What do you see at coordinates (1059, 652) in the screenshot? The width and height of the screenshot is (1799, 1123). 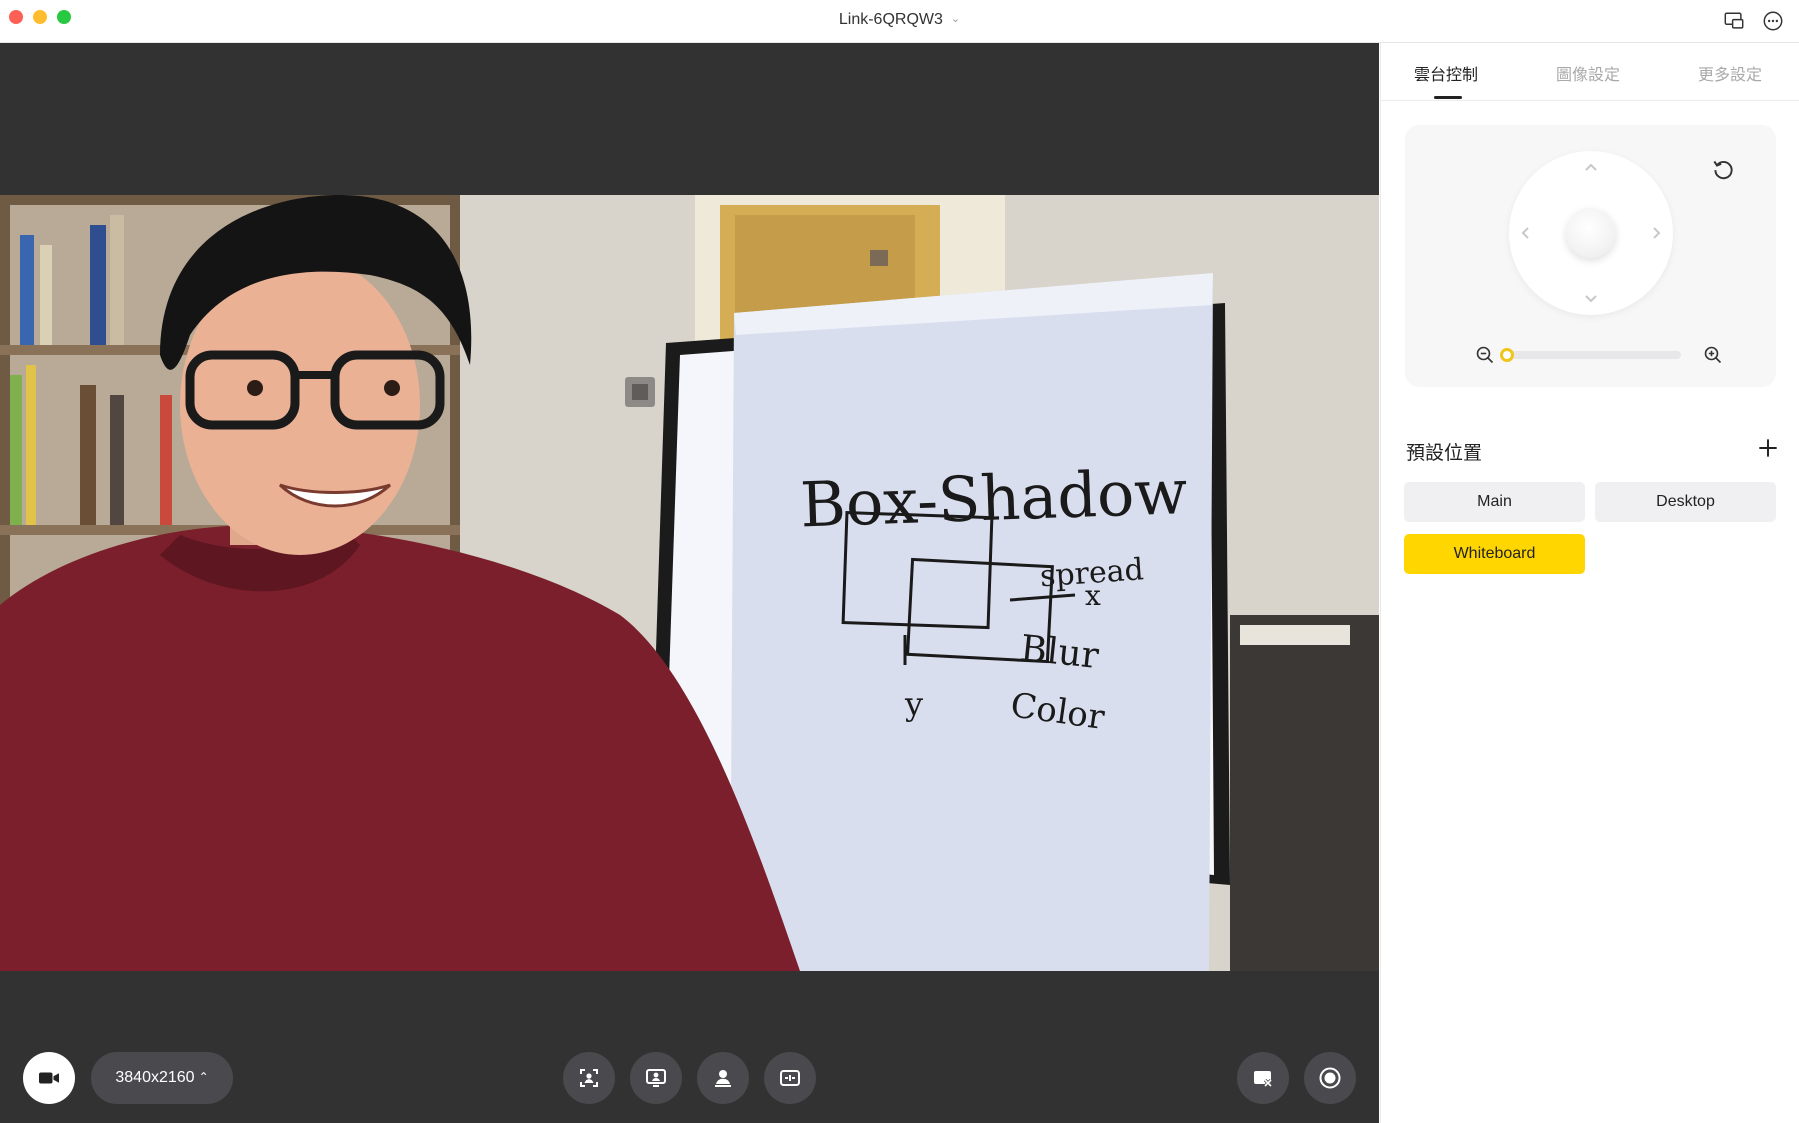 I see `svg-text: Blur` at bounding box center [1059, 652].